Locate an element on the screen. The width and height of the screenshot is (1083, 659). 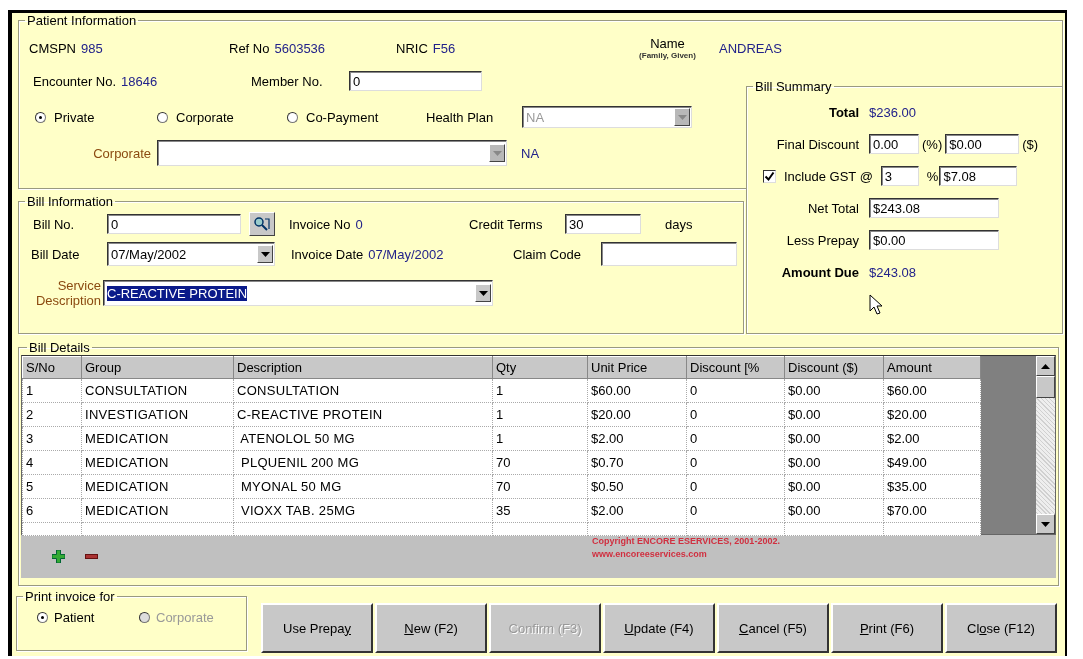
field-value: 985 is located at coordinates (91, 48).